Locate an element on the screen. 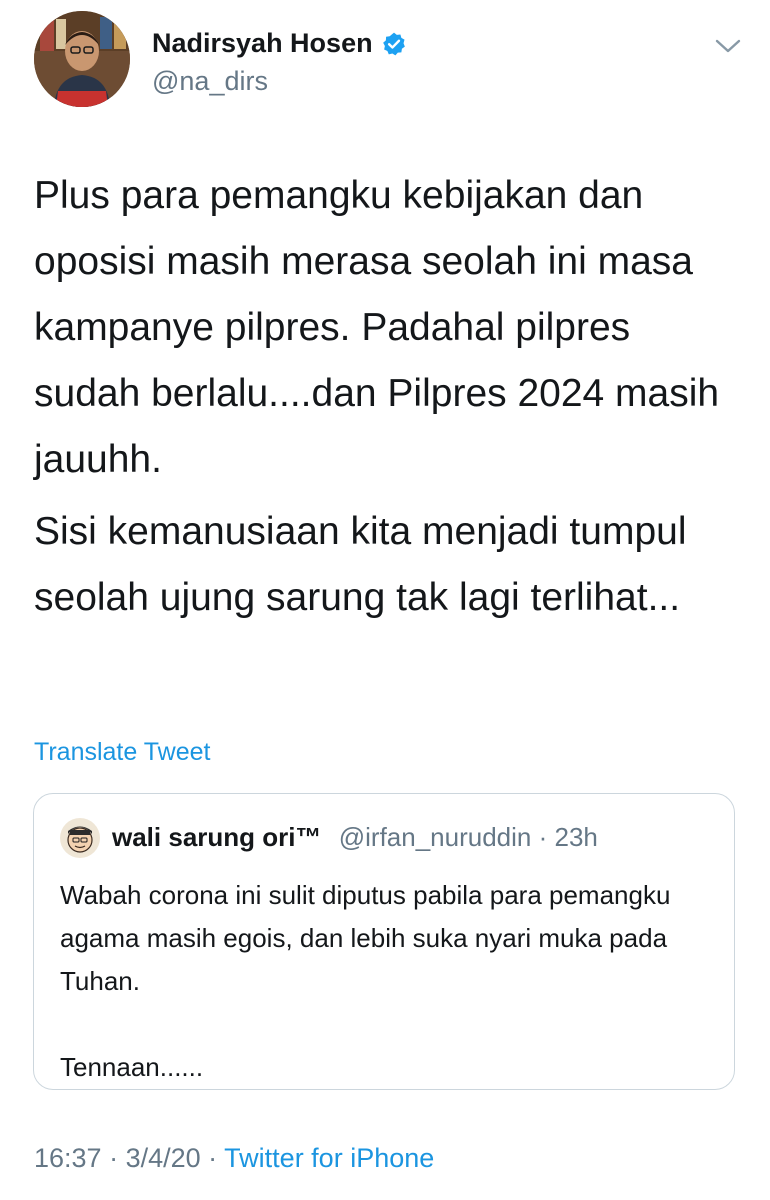  tweet-date: 3/4/20 is located at coordinates (163, 1158).